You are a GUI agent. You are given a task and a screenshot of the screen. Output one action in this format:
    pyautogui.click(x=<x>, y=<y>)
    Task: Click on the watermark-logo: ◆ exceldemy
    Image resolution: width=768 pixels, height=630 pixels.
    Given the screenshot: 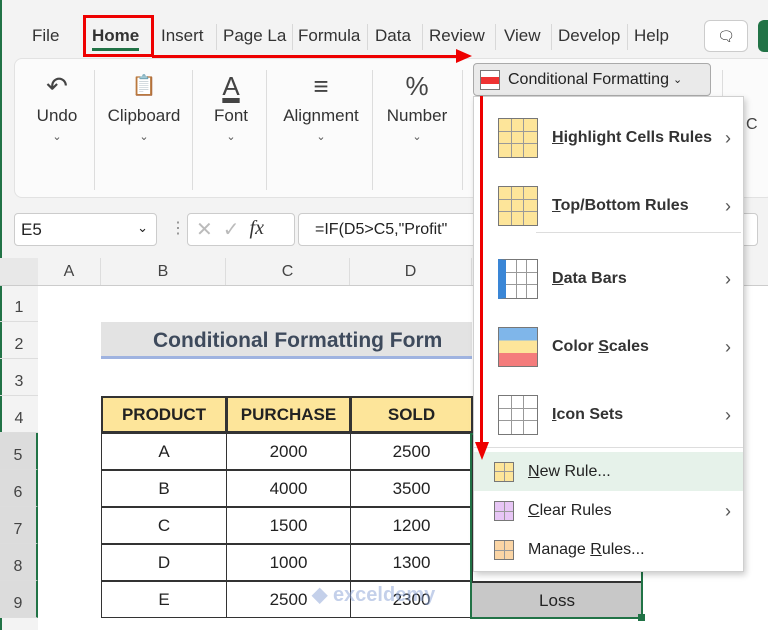 What is the action you would take?
    pyautogui.click(x=374, y=595)
    